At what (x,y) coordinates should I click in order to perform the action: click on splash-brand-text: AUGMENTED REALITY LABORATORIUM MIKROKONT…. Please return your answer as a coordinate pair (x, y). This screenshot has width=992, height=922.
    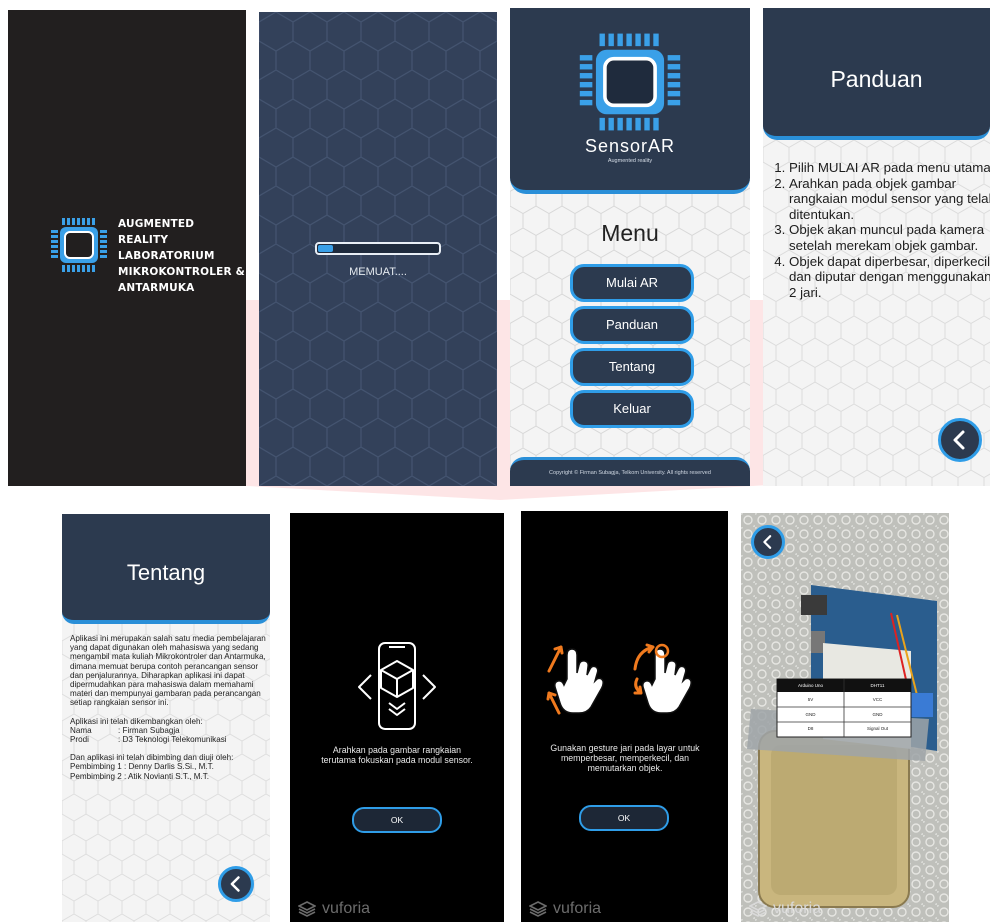
    Looking at the image, I should click on (182, 256).